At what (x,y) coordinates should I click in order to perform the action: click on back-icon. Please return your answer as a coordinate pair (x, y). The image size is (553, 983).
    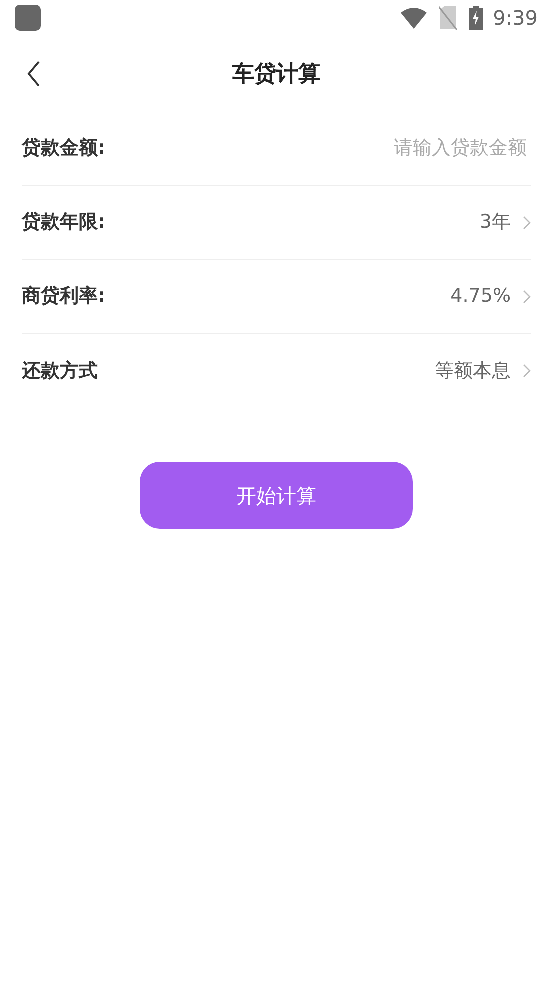
    Looking at the image, I should click on (34, 74).